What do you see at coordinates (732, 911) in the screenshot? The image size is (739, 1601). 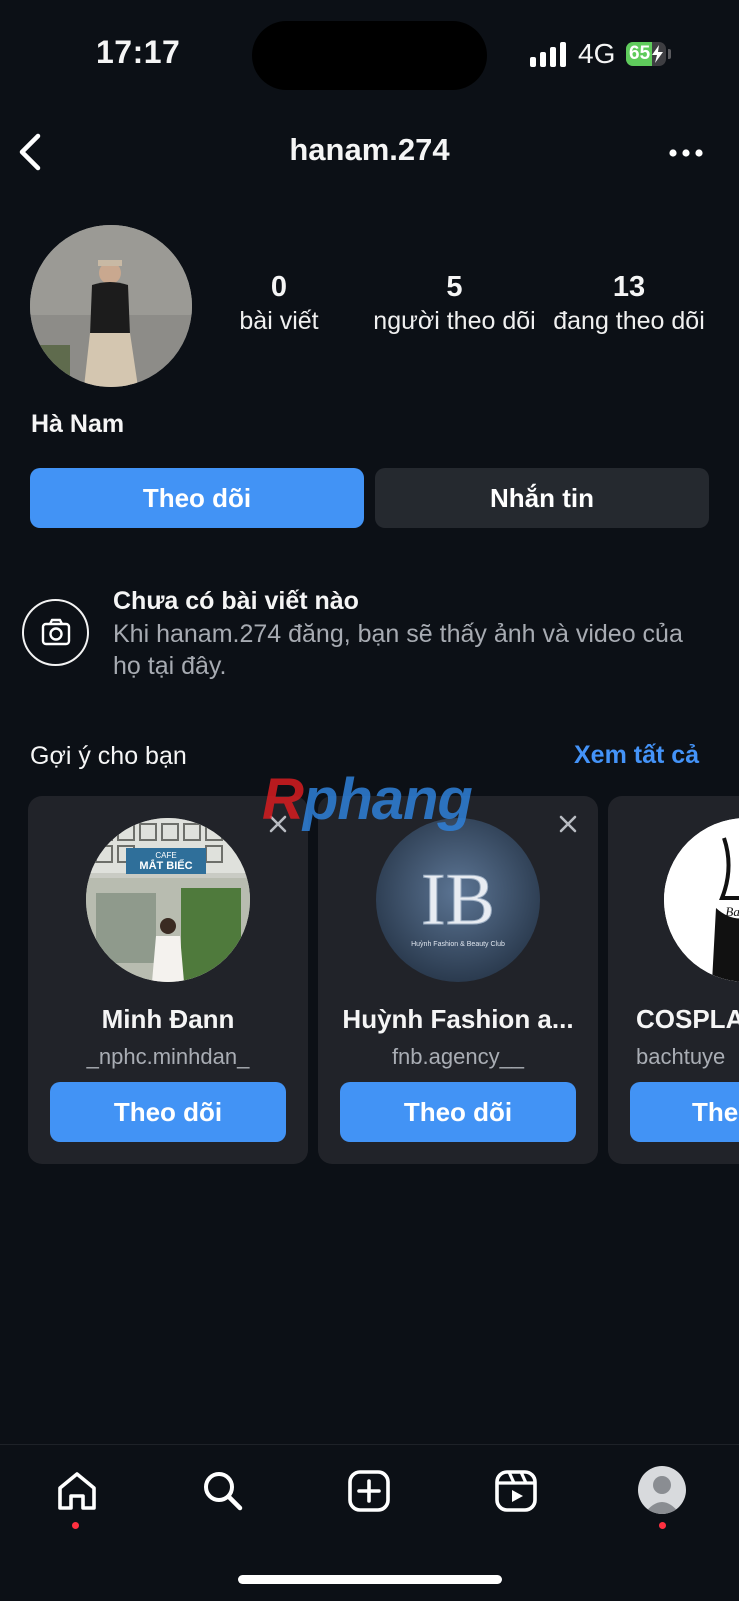 I see `svg-text: Bach T` at bounding box center [732, 911].